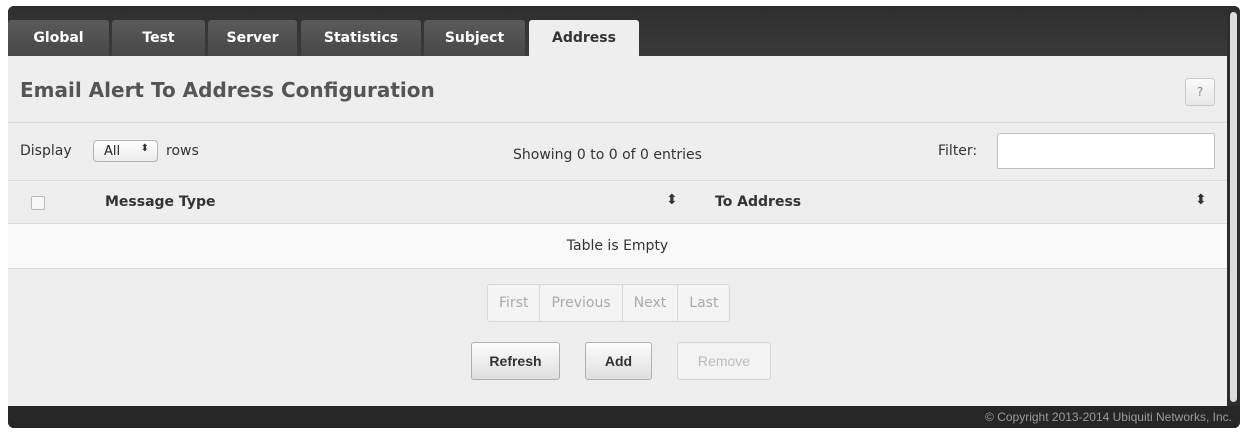  I want to click on help-icon: ?, so click(1200, 92).